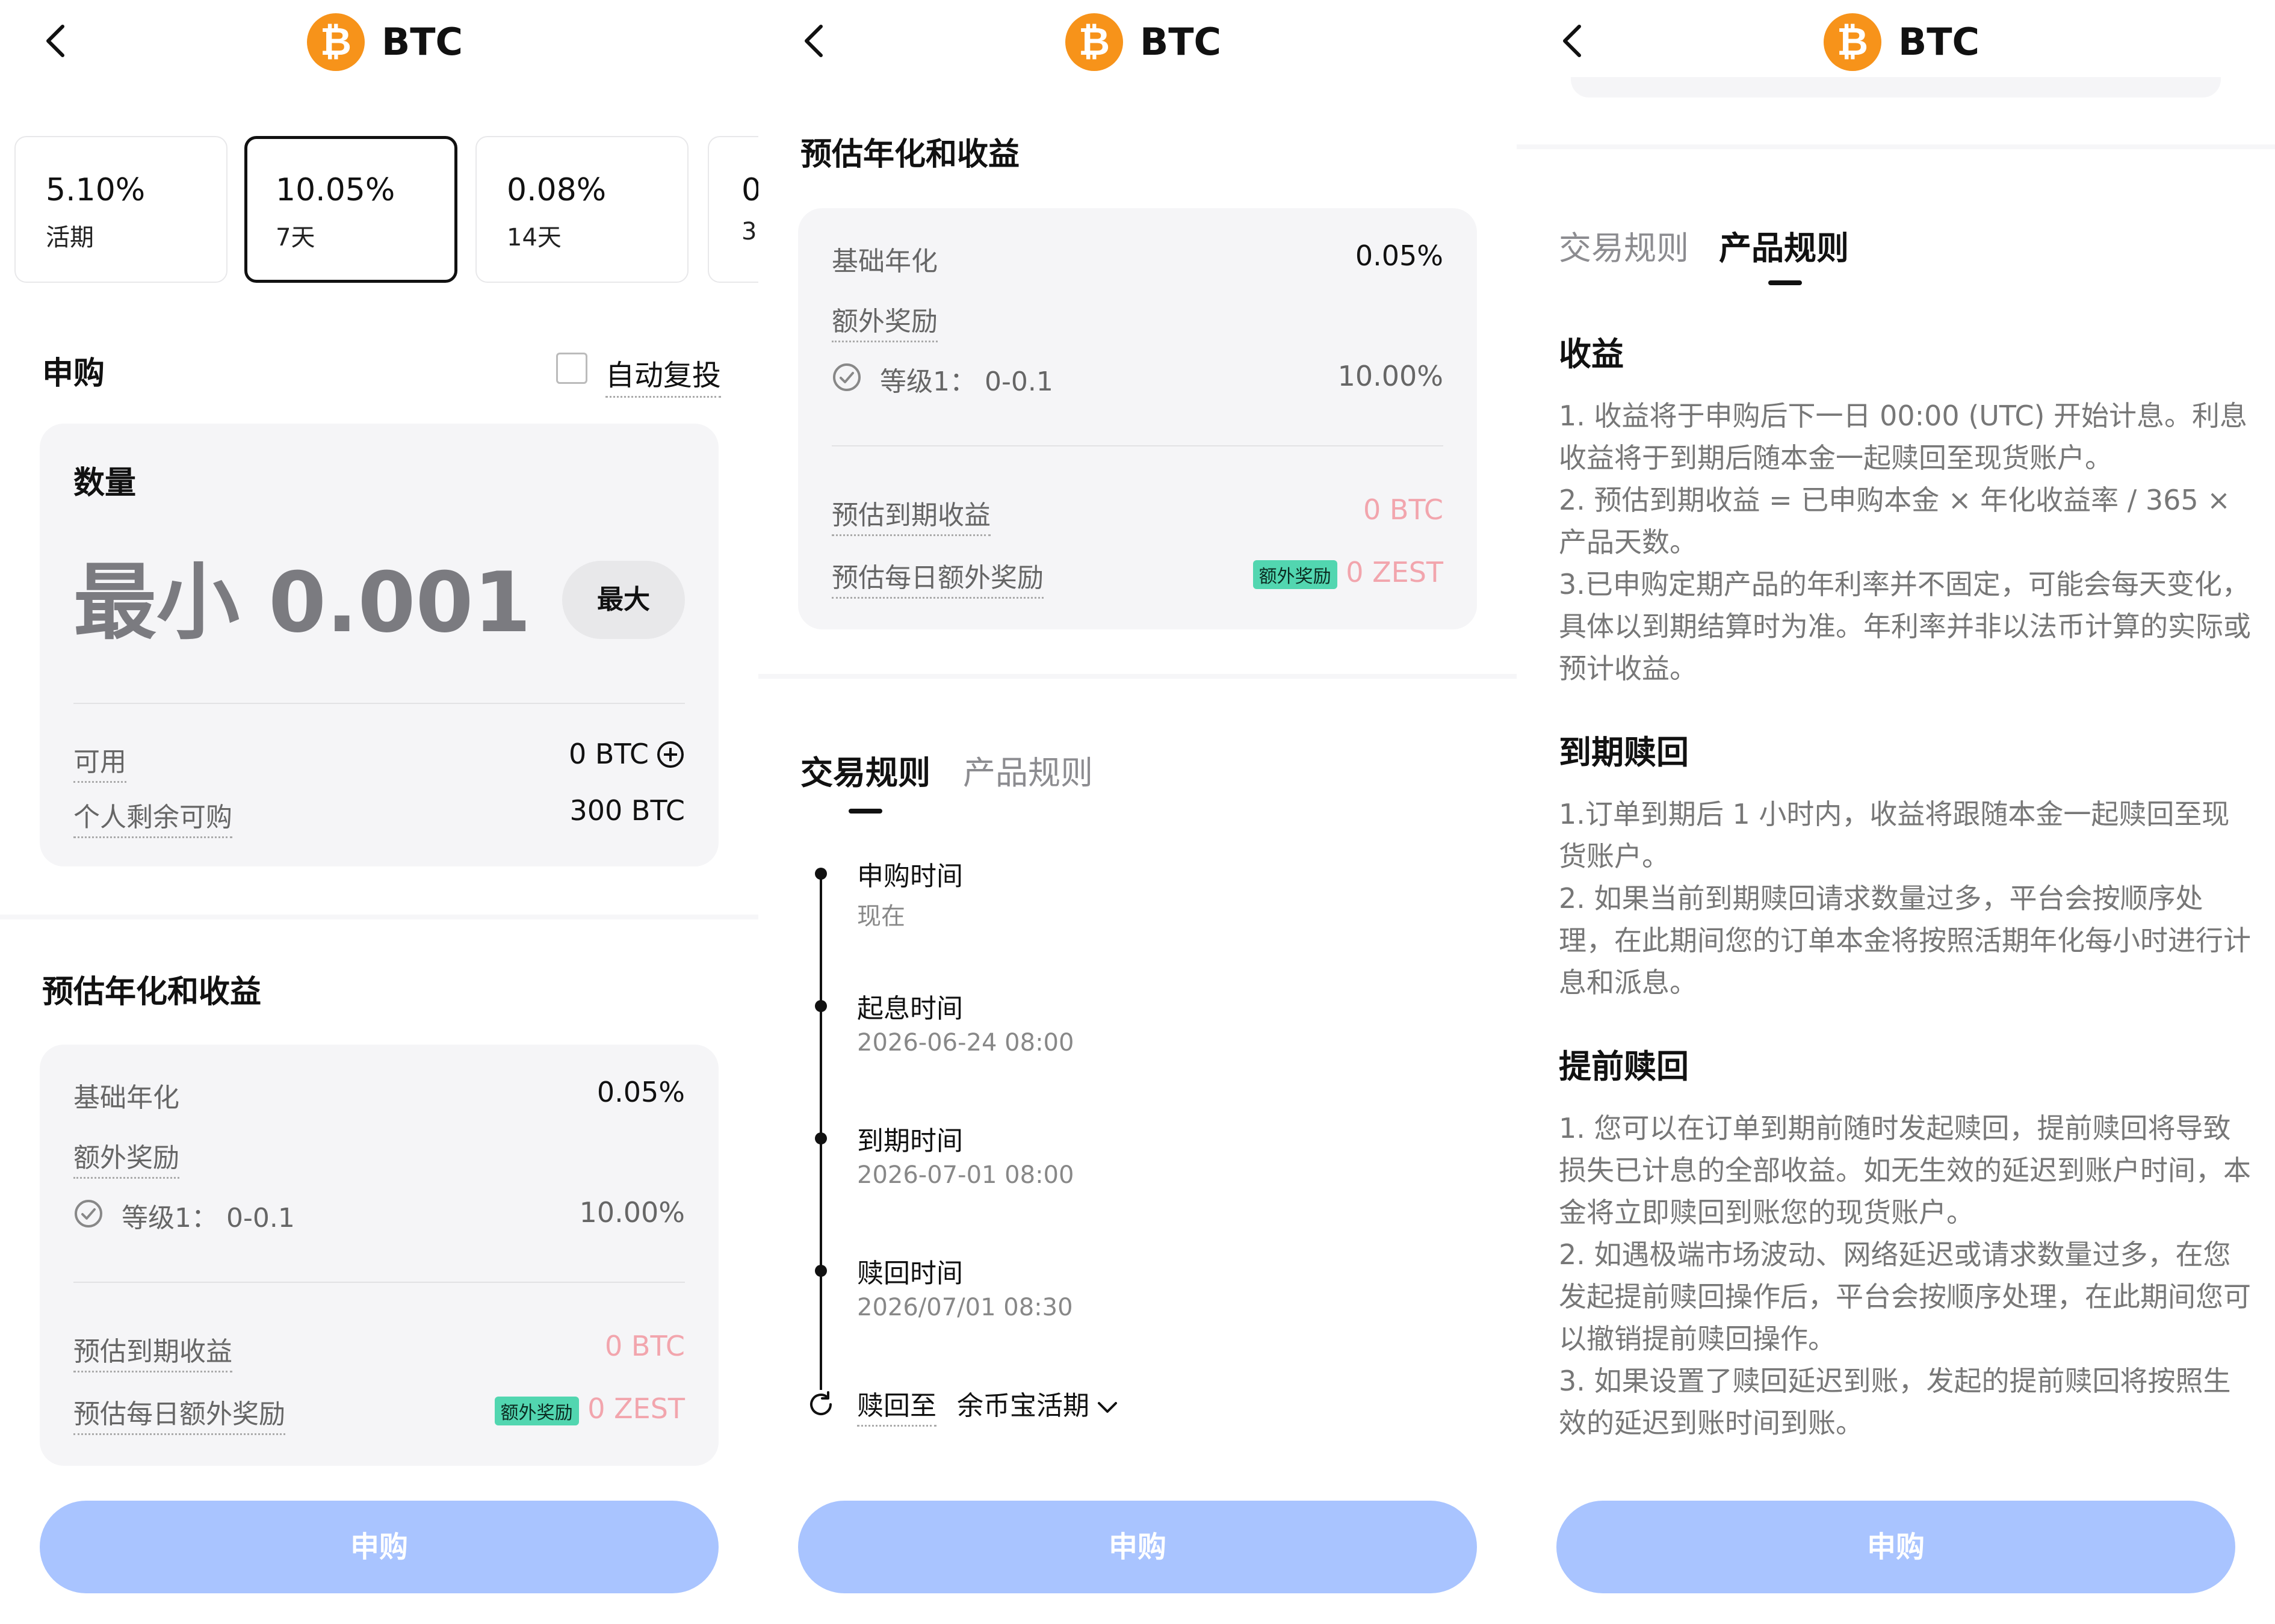 The height and width of the screenshot is (1624, 2275). Describe the element at coordinates (557, 190) in the screenshot. I see `term-rate: 0.08%` at that location.